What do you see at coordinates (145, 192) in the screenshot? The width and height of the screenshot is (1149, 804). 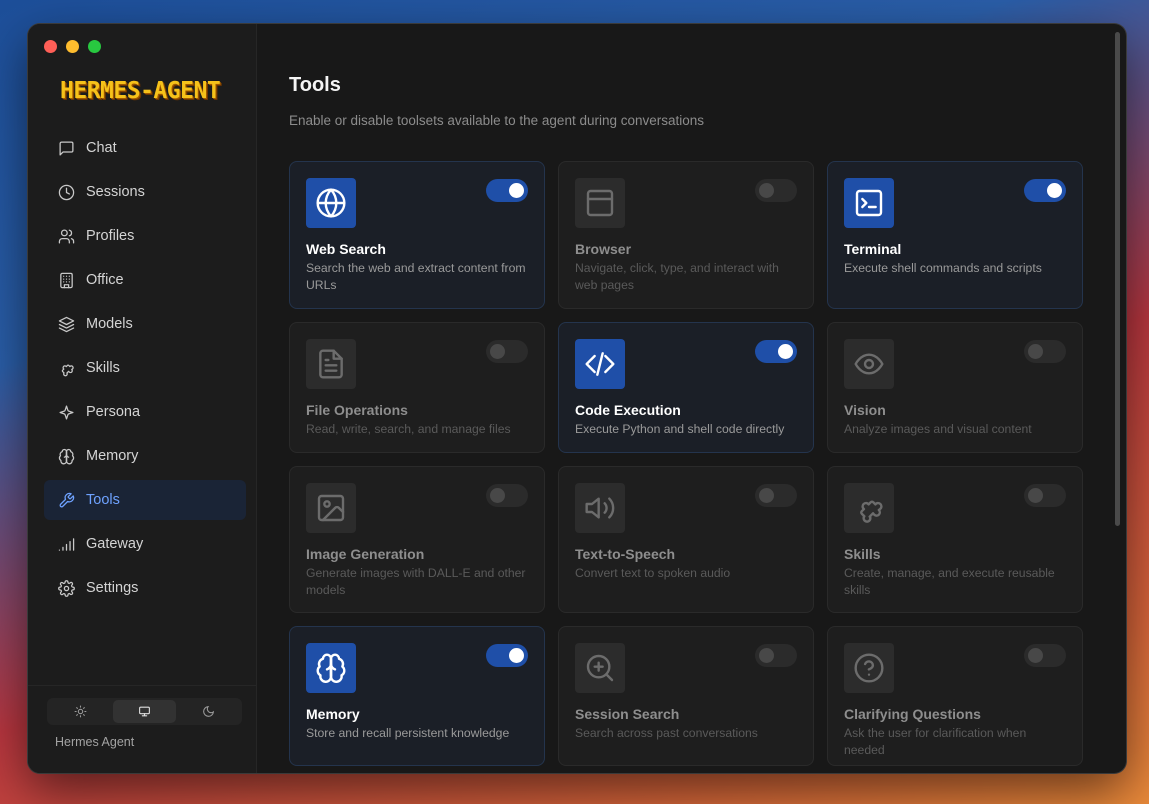 I see `sidebar-item-sessions: Sessions` at bounding box center [145, 192].